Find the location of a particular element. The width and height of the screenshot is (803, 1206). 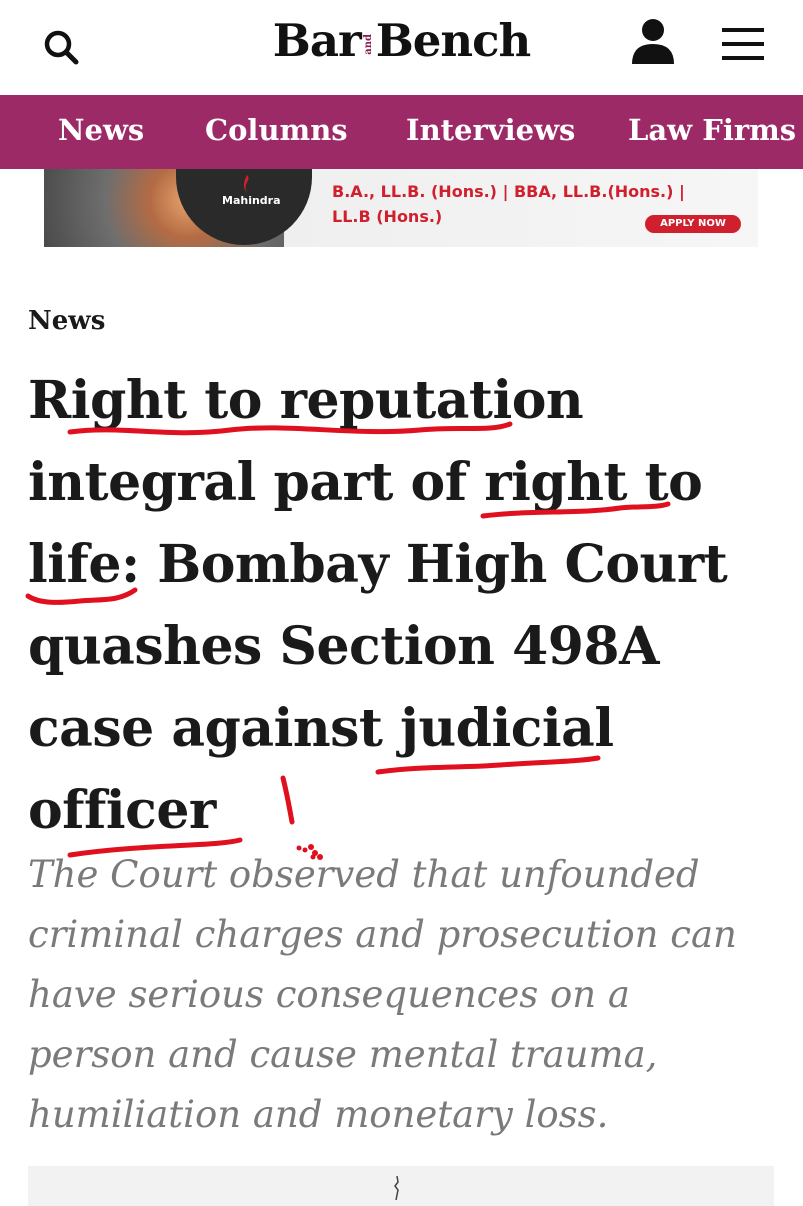

logo-and: and is located at coordinates (368, 44).